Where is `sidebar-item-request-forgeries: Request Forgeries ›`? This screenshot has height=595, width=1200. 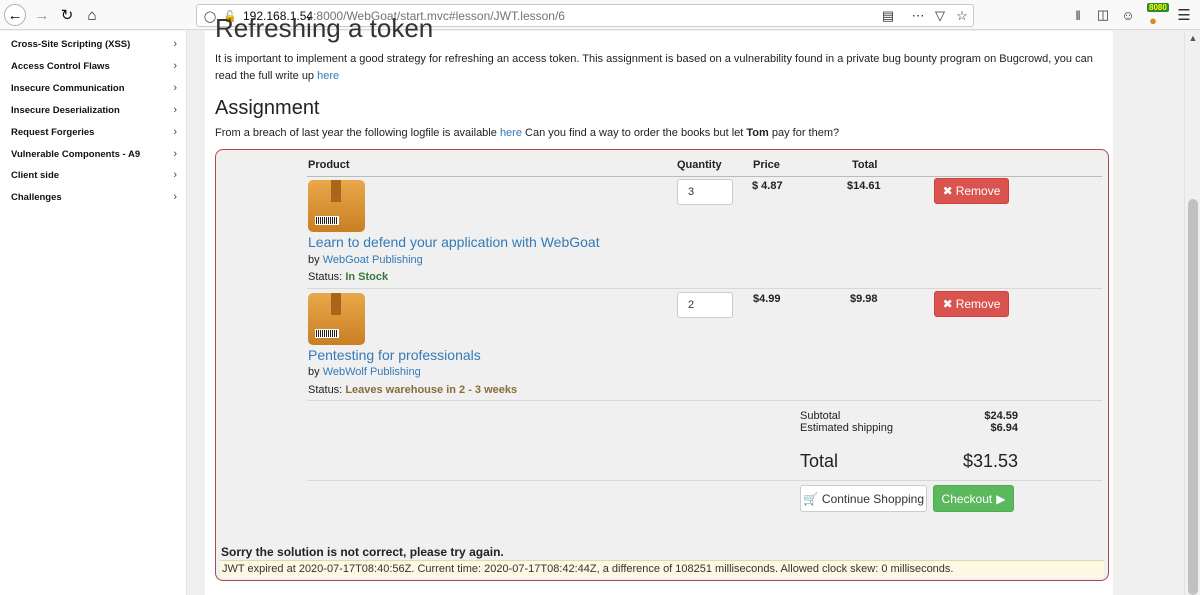 sidebar-item-request-forgeries: Request Forgeries › is located at coordinates (94, 132).